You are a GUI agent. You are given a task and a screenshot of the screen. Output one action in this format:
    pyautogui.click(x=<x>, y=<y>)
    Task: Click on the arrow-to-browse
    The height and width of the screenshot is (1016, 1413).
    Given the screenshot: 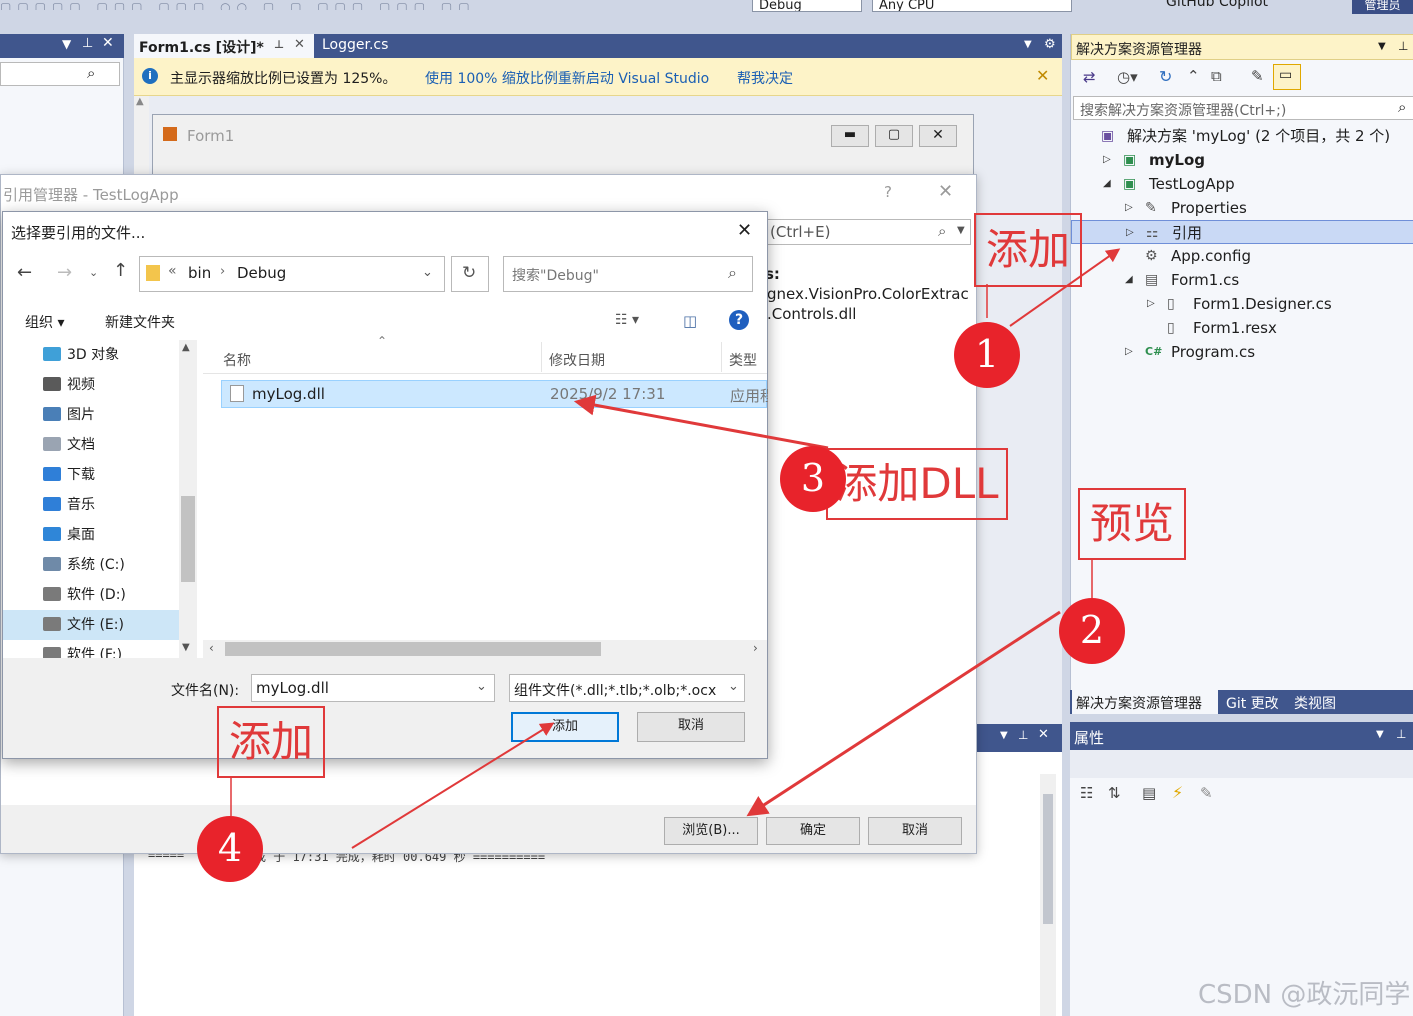 What is the action you would take?
    pyautogui.click(x=903, y=713)
    